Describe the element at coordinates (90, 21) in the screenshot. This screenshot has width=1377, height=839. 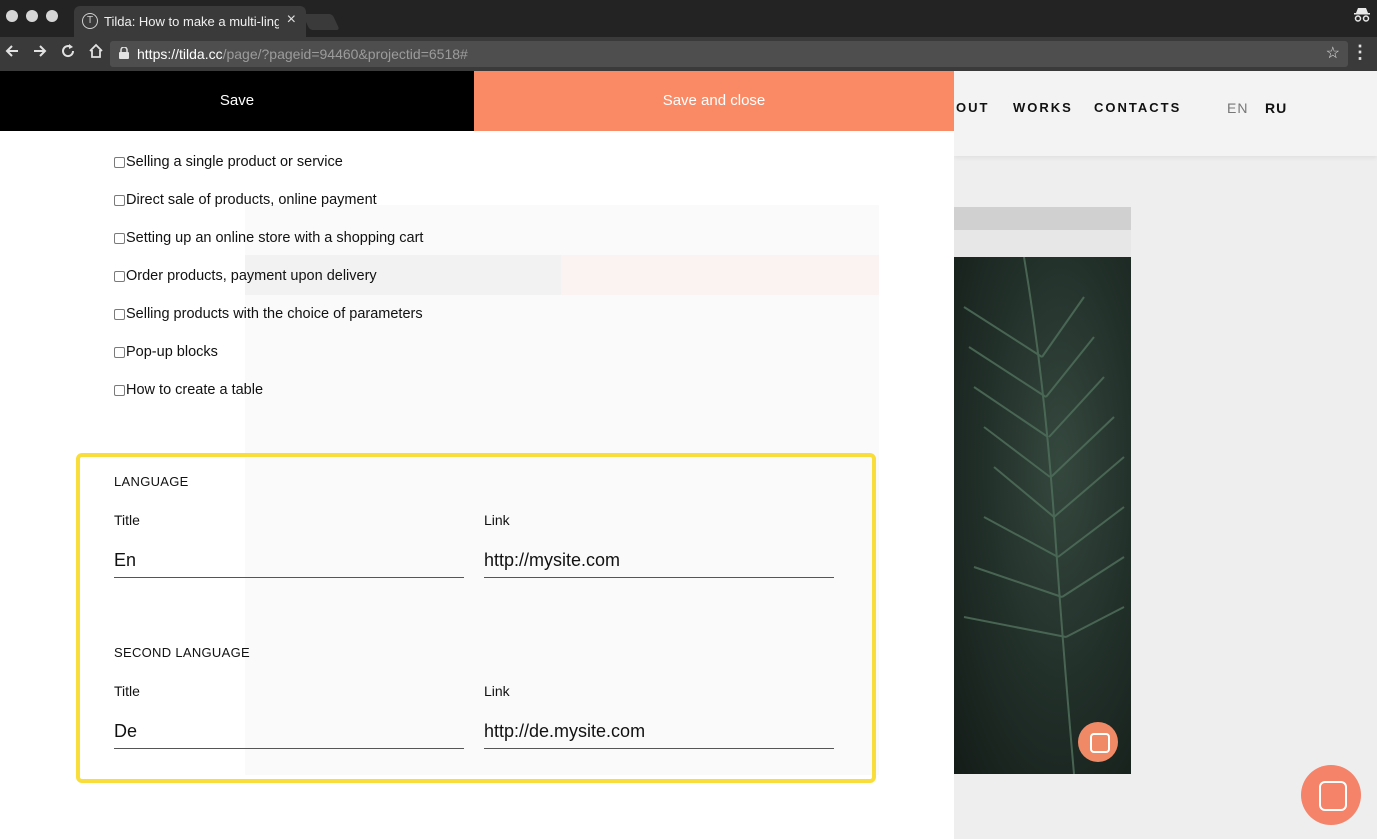
I see `tilda-favicon-icon: T` at that location.